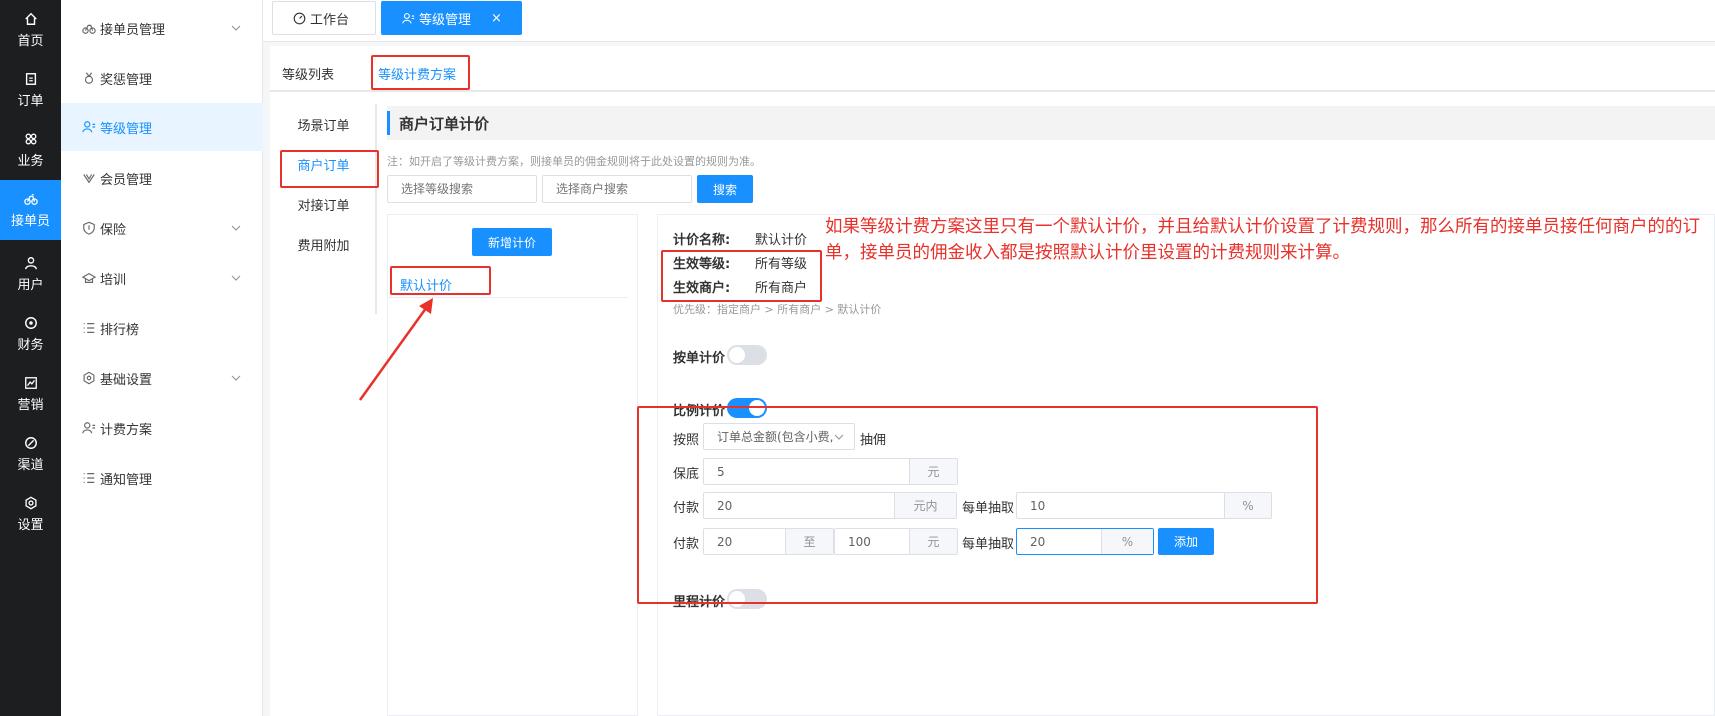 The height and width of the screenshot is (716, 1715). I want to click on marketing-icon, so click(30, 382).